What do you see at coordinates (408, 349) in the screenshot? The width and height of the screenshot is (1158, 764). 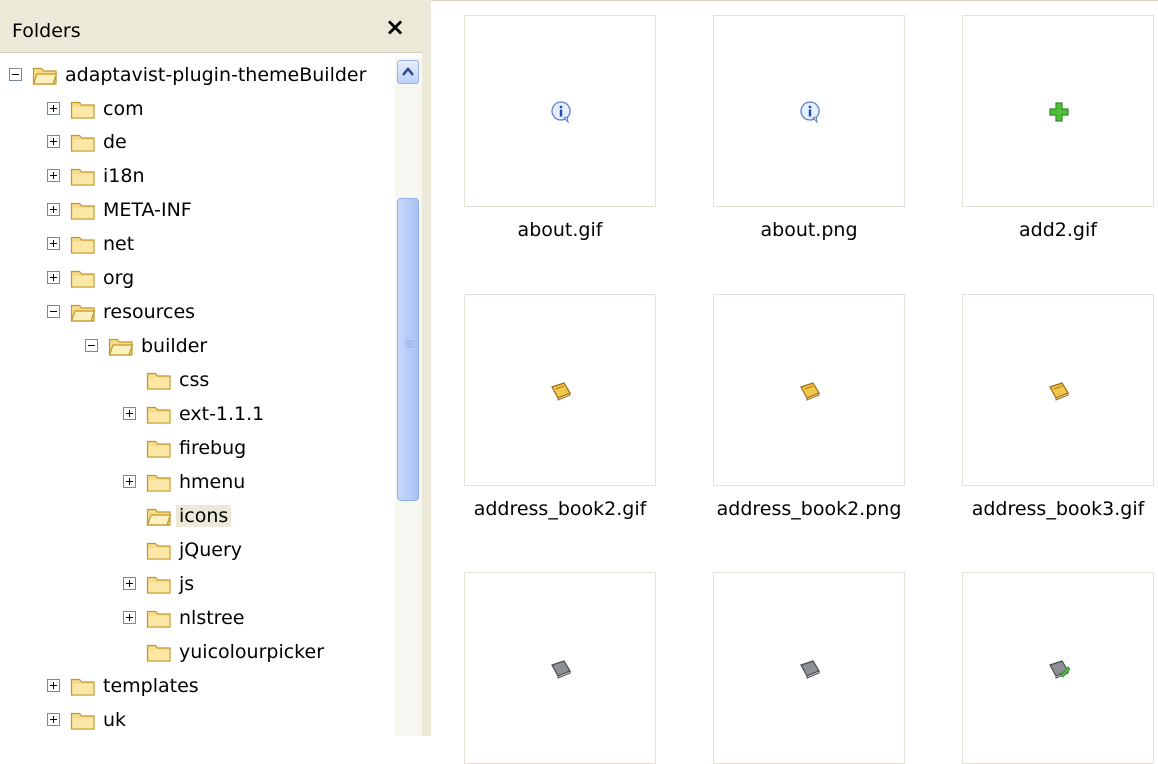 I see `scroll-thumb` at bounding box center [408, 349].